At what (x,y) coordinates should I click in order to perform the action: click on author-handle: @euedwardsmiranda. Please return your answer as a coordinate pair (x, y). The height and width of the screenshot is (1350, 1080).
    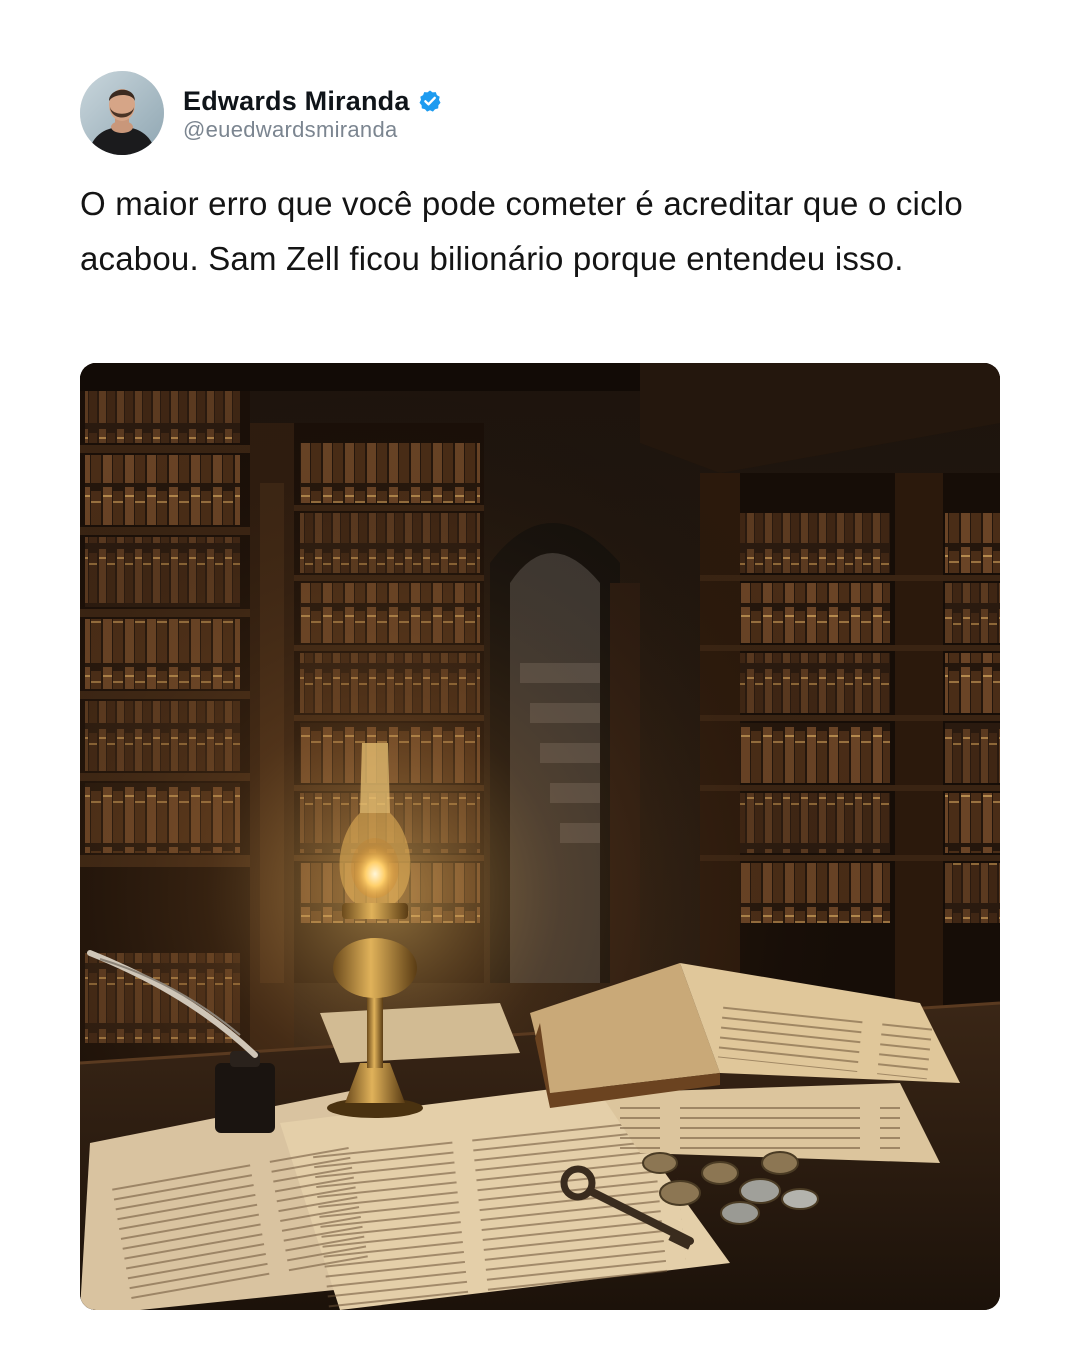
    Looking at the image, I should click on (290, 130).